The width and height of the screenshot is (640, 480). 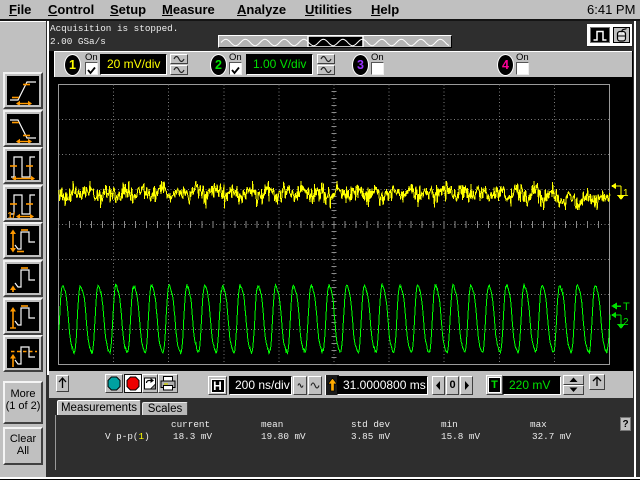 What do you see at coordinates (12, 215) in the screenshot?
I see `svg-text: 1/` at bounding box center [12, 215].